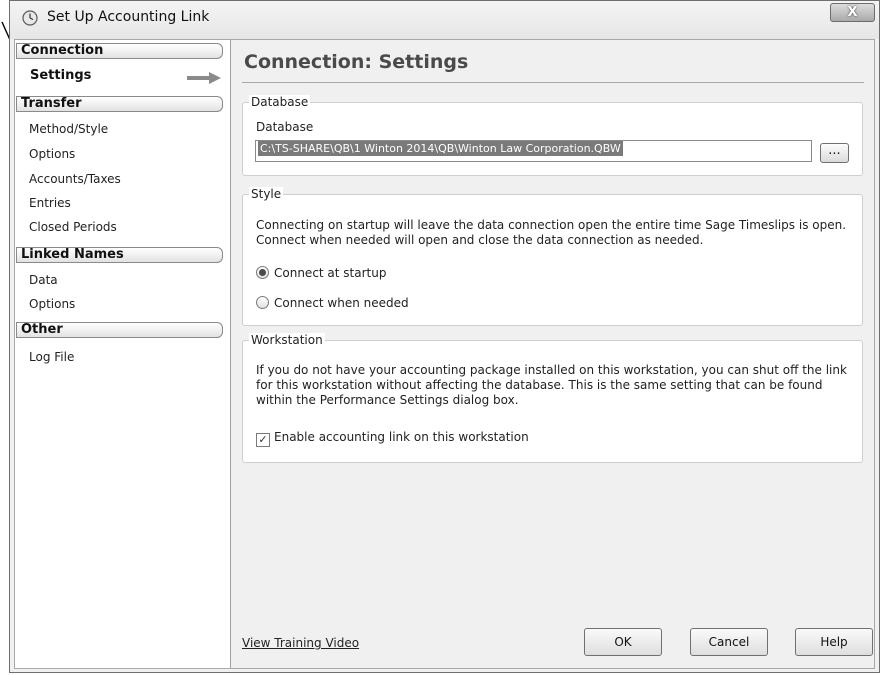 Image resolution: width=882 pixels, height=675 pixels. Describe the element at coordinates (68, 129) in the screenshot. I see `sidebar-item-method-style: Method/Style` at that location.